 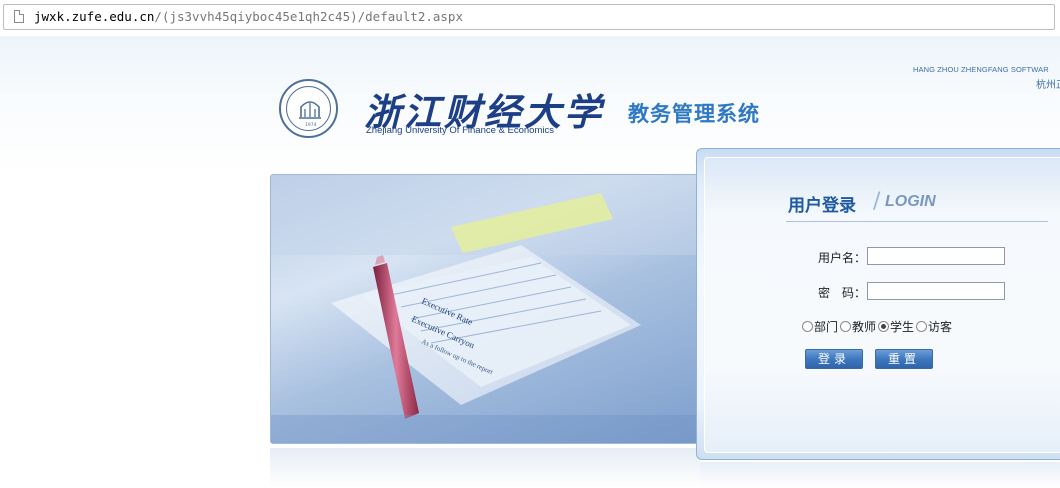 What do you see at coordinates (910, 201) in the screenshot?
I see `login-title-en: LOGIN` at bounding box center [910, 201].